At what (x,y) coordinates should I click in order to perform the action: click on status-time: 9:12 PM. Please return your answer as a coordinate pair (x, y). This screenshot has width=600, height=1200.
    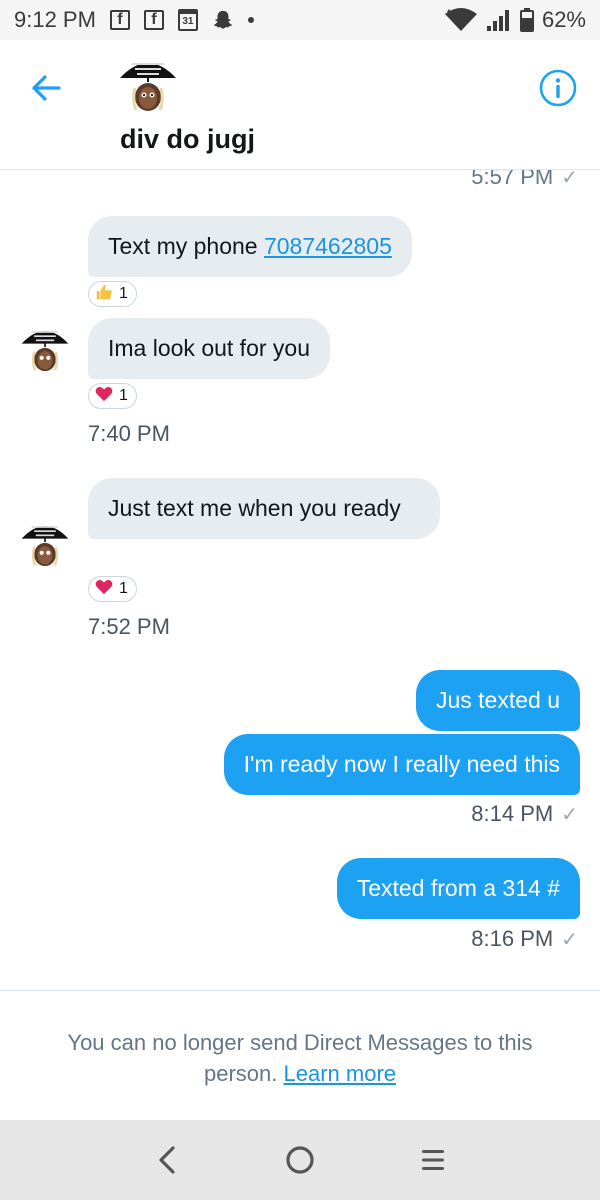
    Looking at the image, I should click on (55, 19).